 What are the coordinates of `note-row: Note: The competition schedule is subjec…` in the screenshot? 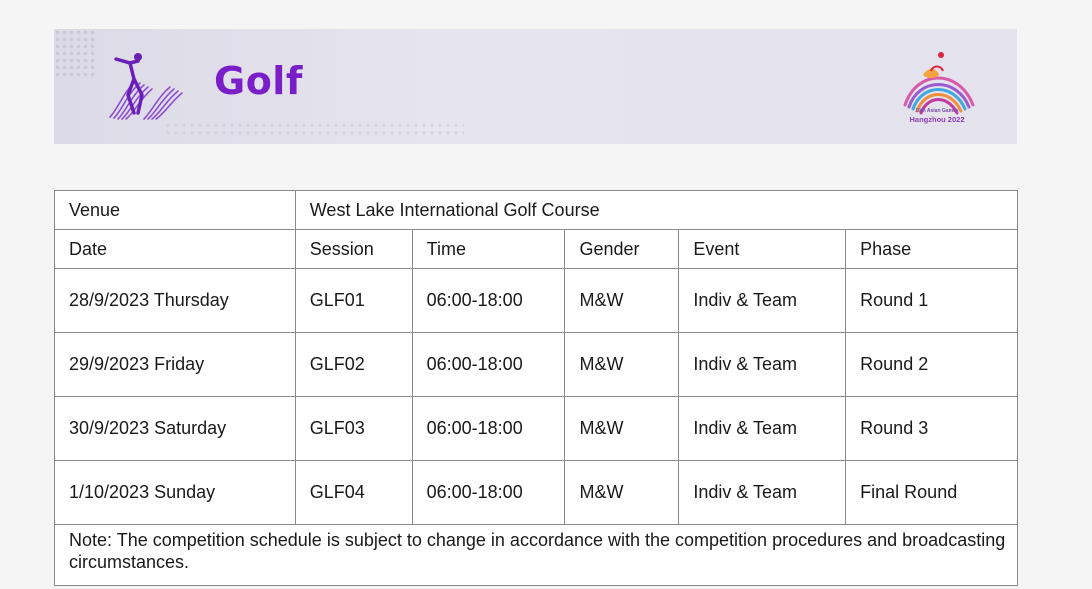 It's located at (536, 555).